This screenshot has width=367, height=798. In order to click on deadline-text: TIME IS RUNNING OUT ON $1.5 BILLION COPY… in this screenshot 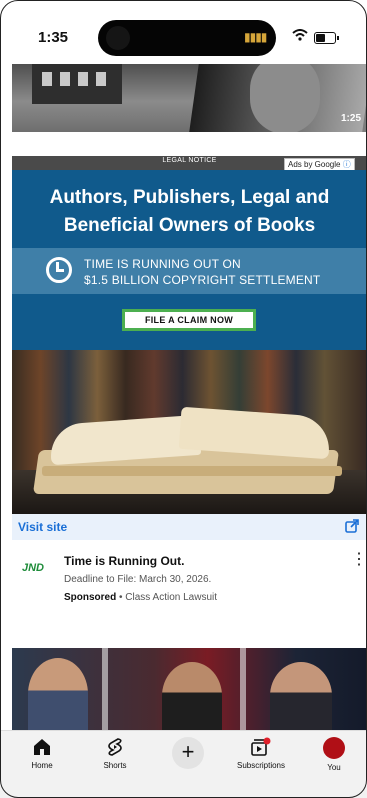, I will do `click(202, 272)`.